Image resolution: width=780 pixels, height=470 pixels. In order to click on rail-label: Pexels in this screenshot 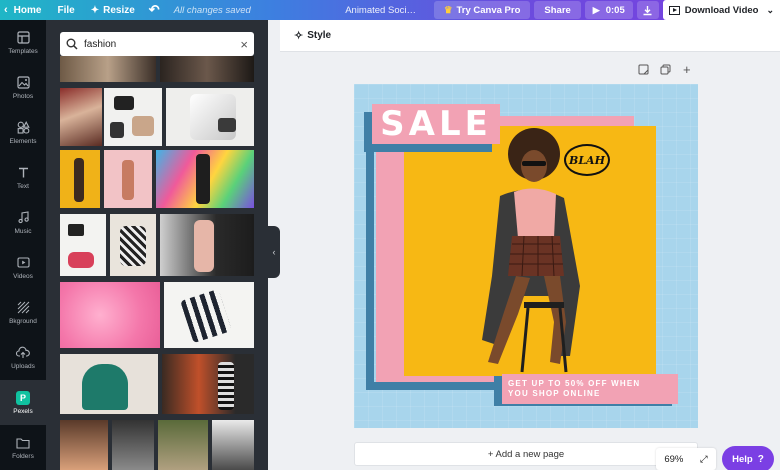, I will do `click(23, 411)`.